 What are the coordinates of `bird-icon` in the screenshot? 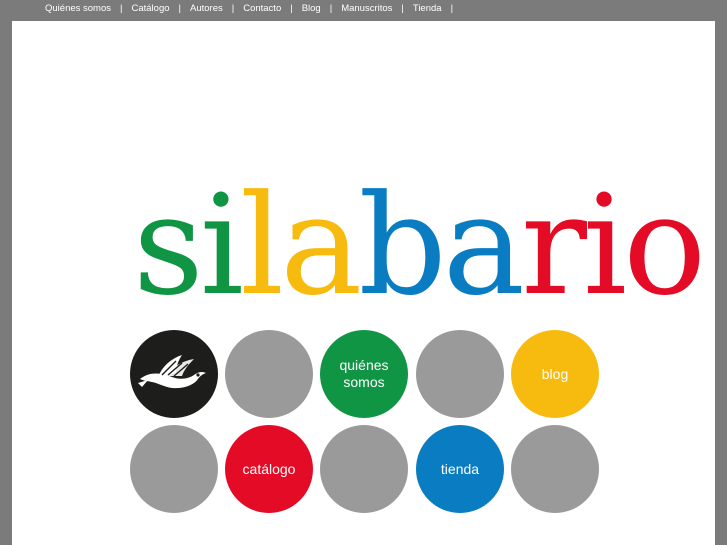 It's located at (172, 372).